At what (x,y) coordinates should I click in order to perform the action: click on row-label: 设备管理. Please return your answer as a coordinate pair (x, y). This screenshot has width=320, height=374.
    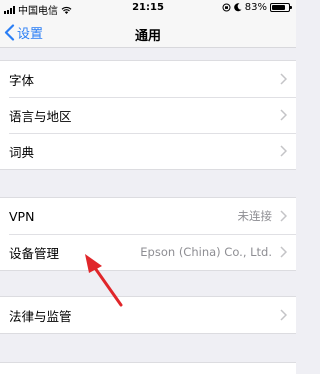
    Looking at the image, I should click on (34, 253).